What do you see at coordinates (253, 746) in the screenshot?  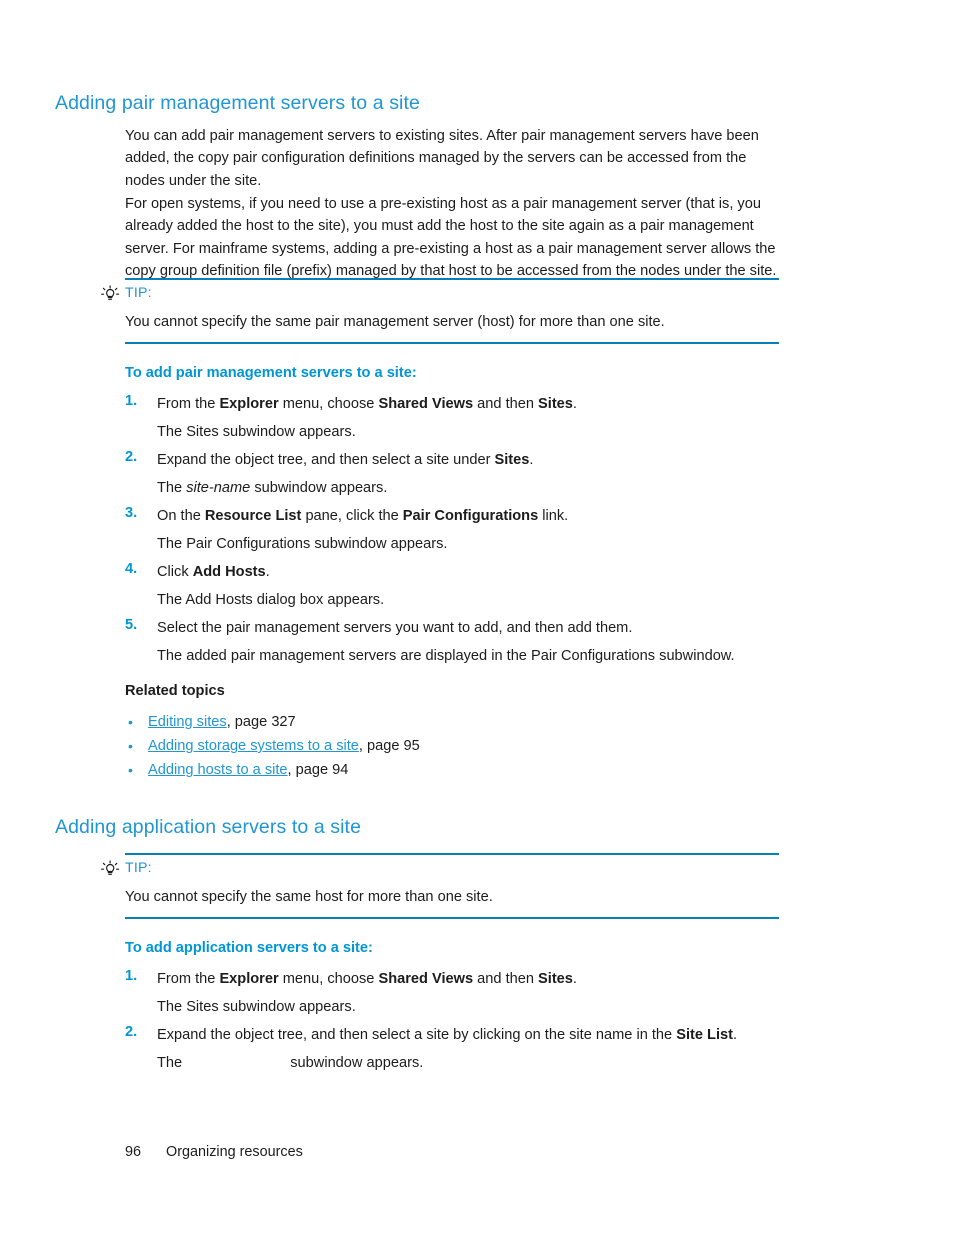 I see `cross-reference-link: Adding storage systems to a site` at bounding box center [253, 746].